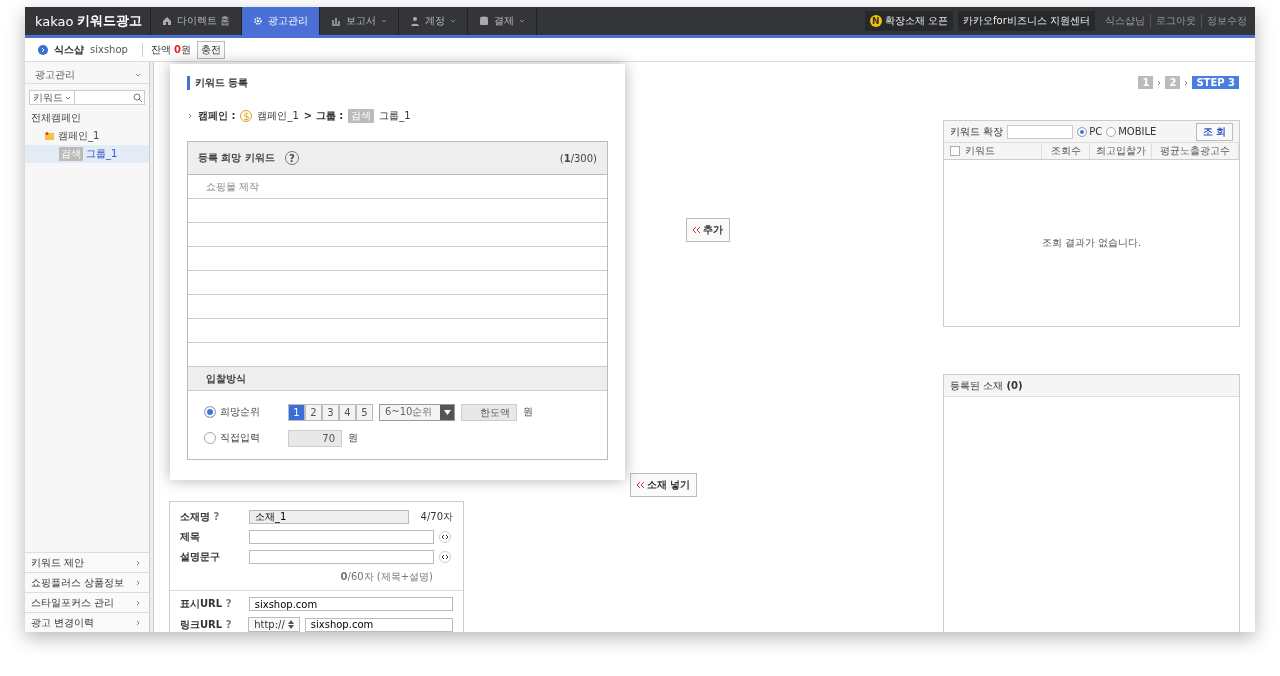 The width and height of the screenshot is (1280, 676). Describe the element at coordinates (977, 131) in the screenshot. I see `panel-label: 키워드 확장` at that location.